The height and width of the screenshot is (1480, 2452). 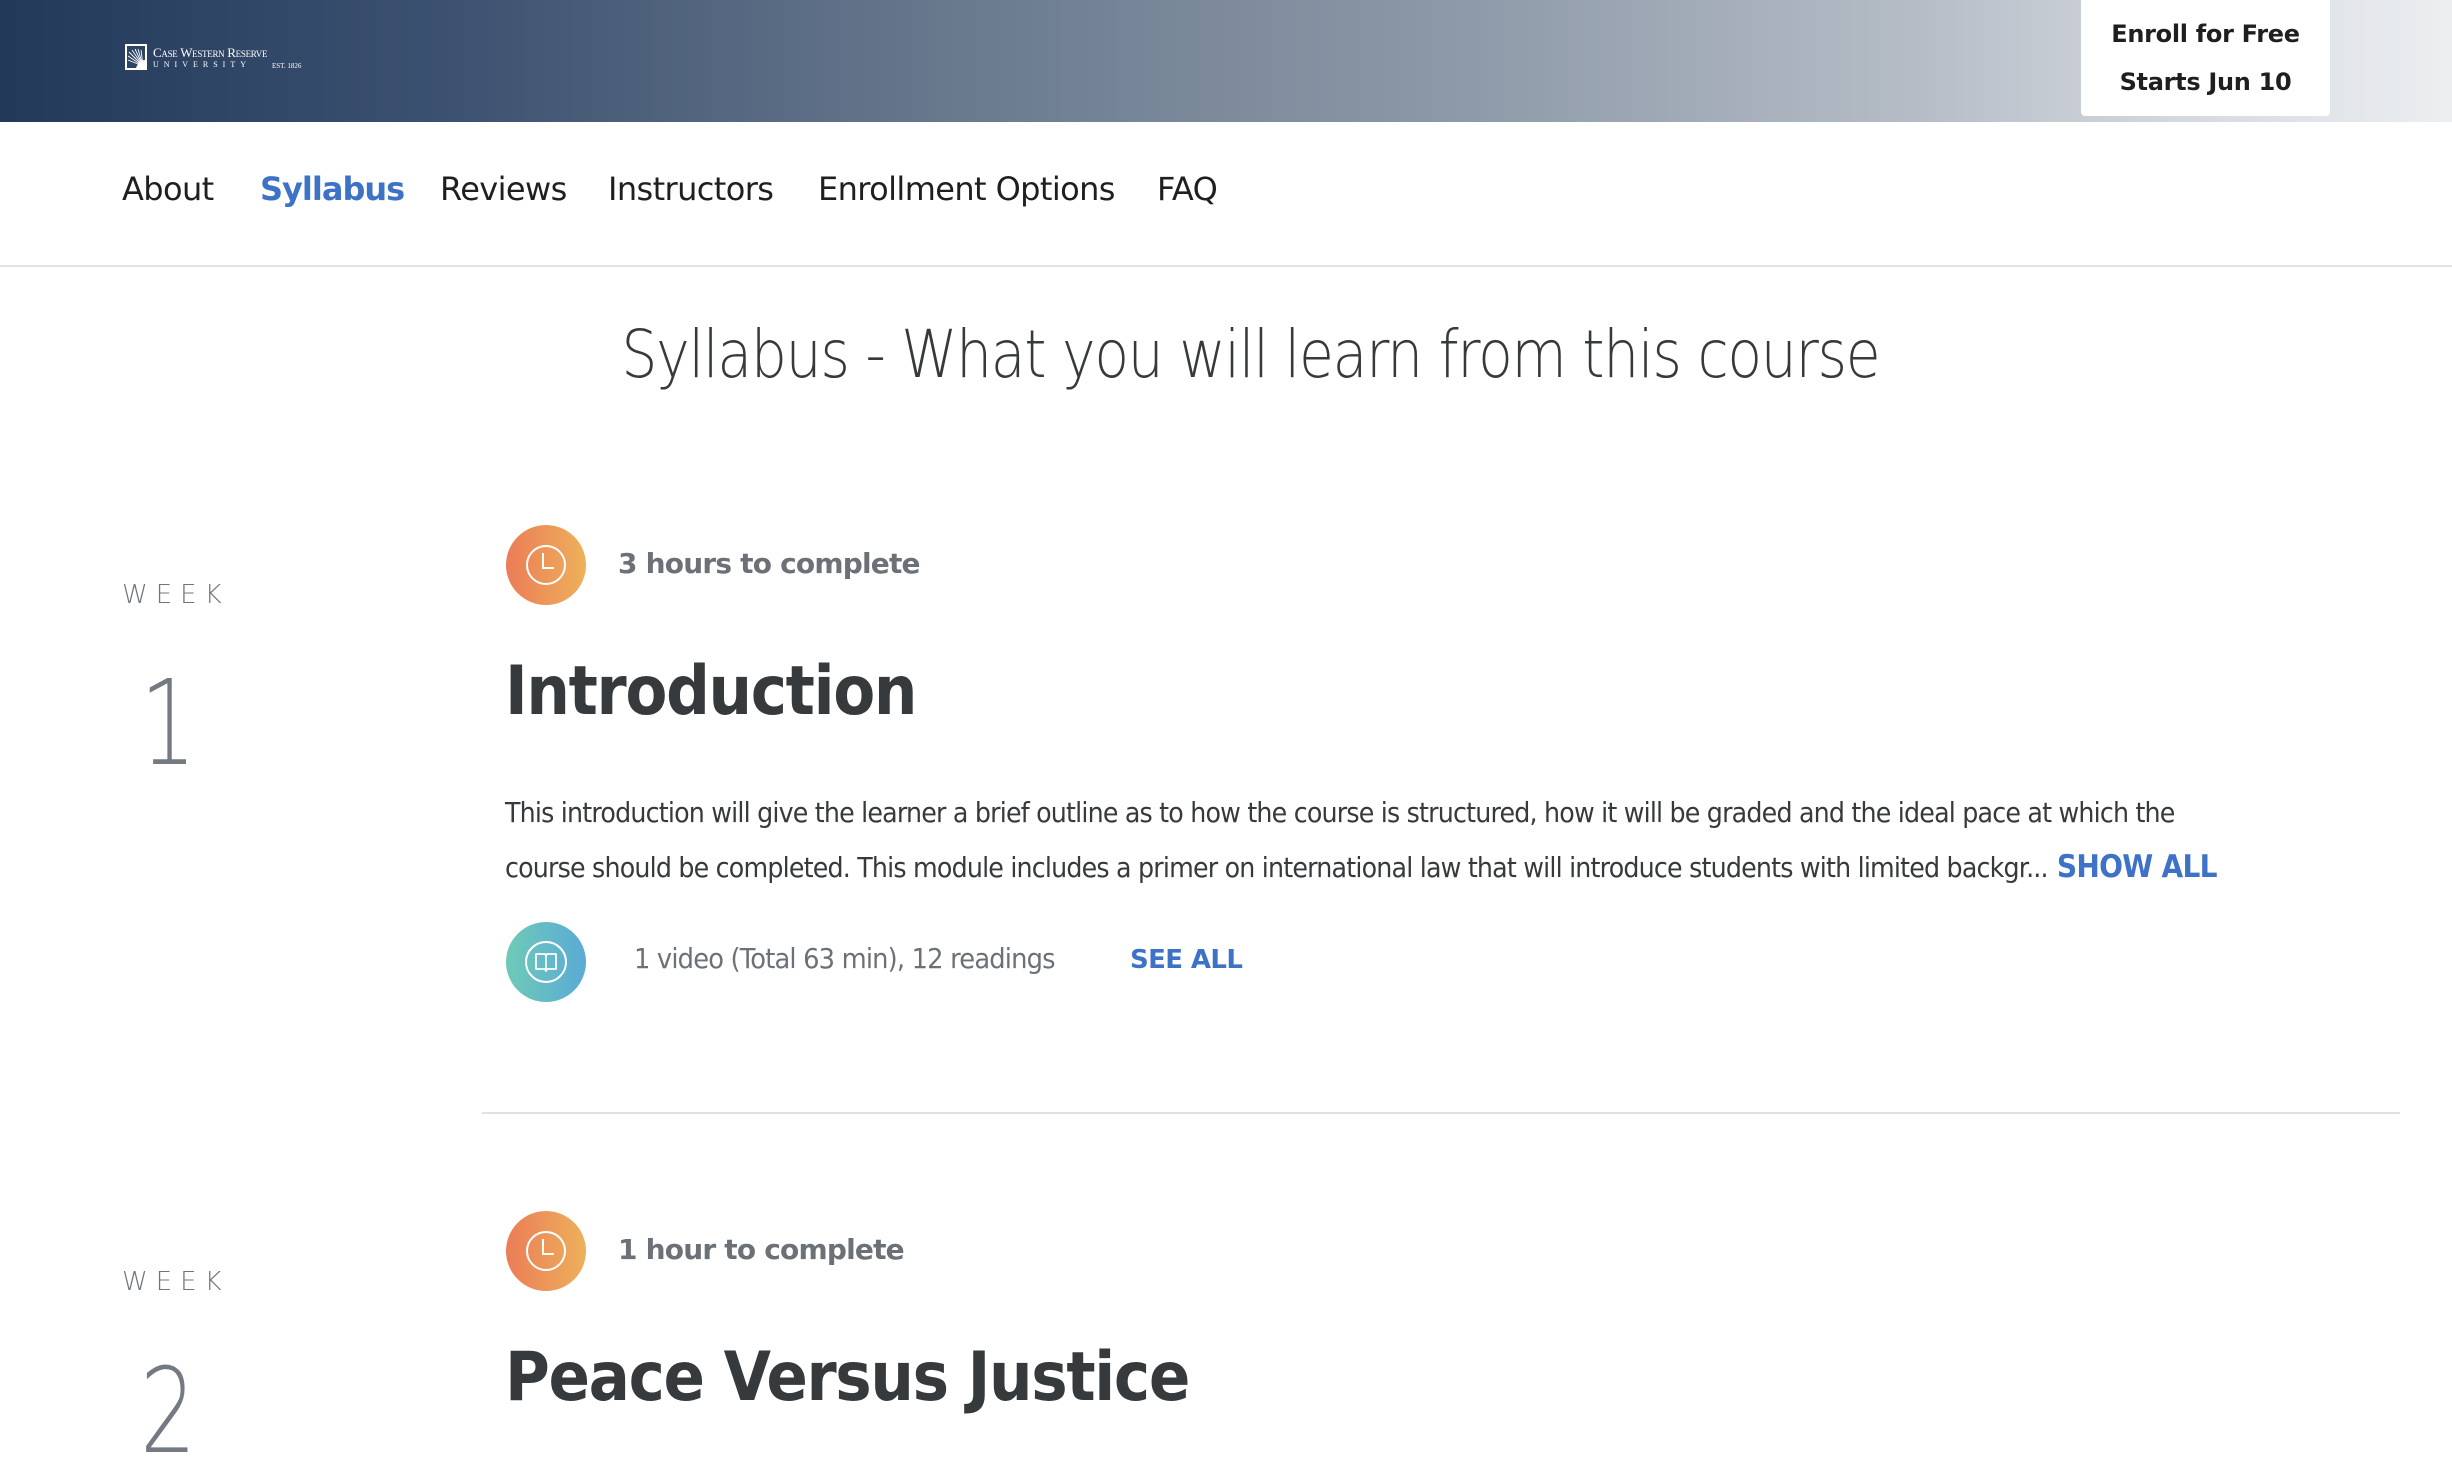 I want to click on start-date-label: Starts Jun 10, so click(x=2205, y=82).